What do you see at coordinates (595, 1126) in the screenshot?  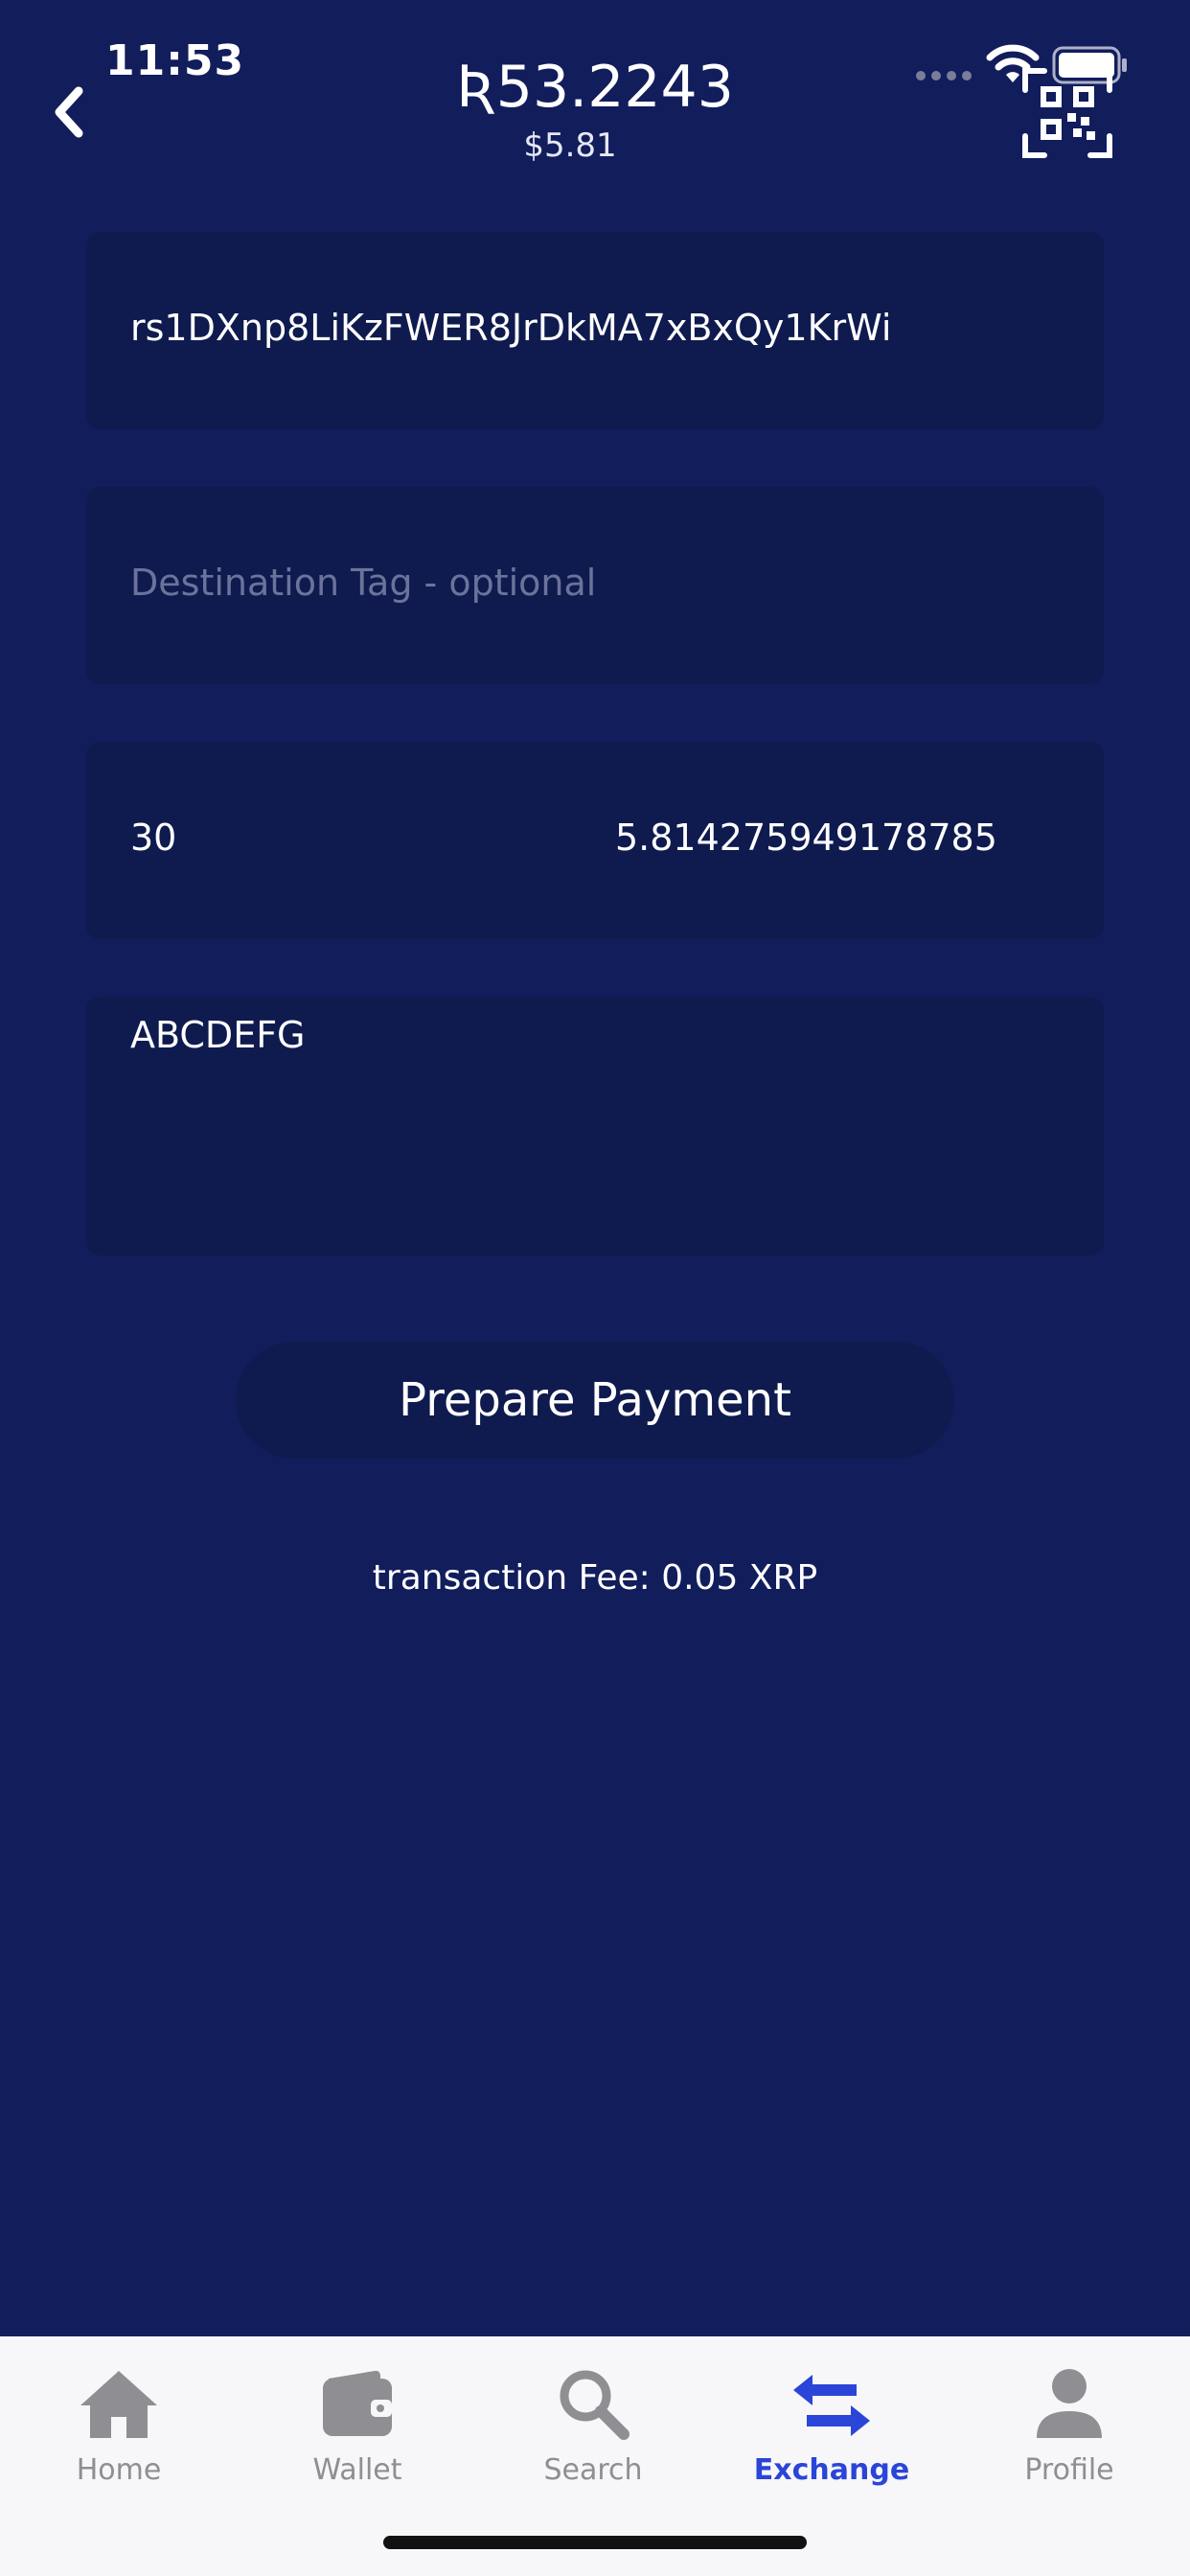 I see `memo-field: ABCDEFG` at bounding box center [595, 1126].